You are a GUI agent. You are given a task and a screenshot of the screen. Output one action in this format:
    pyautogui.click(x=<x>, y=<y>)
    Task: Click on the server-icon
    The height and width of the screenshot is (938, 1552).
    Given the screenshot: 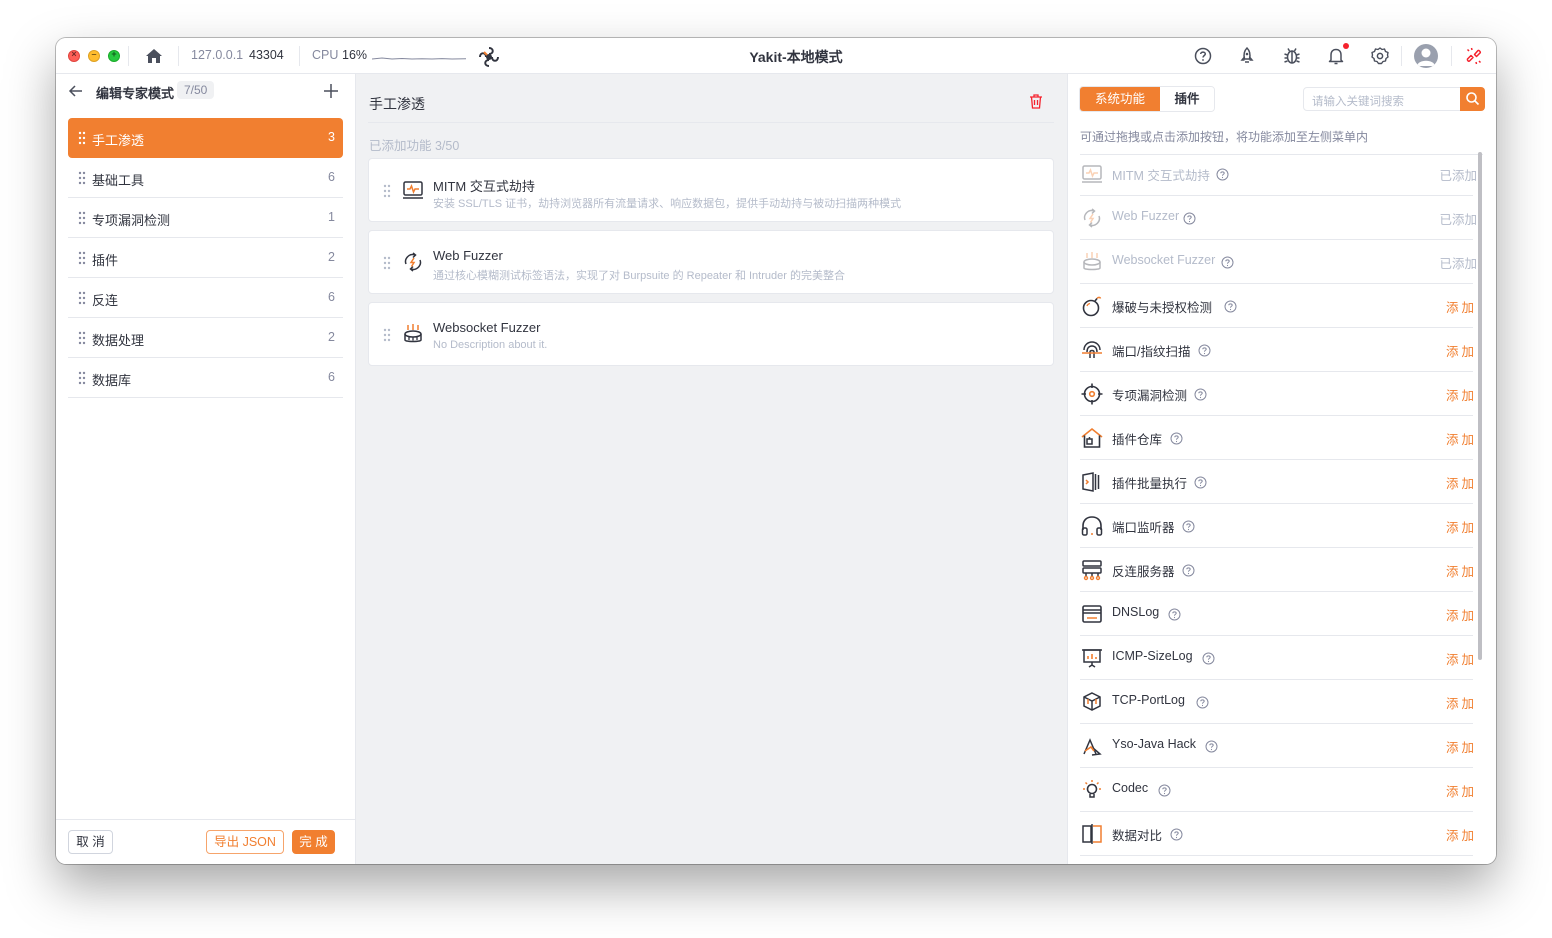 What is the action you would take?
    pyautogui.click(x=1092, y=570)
    